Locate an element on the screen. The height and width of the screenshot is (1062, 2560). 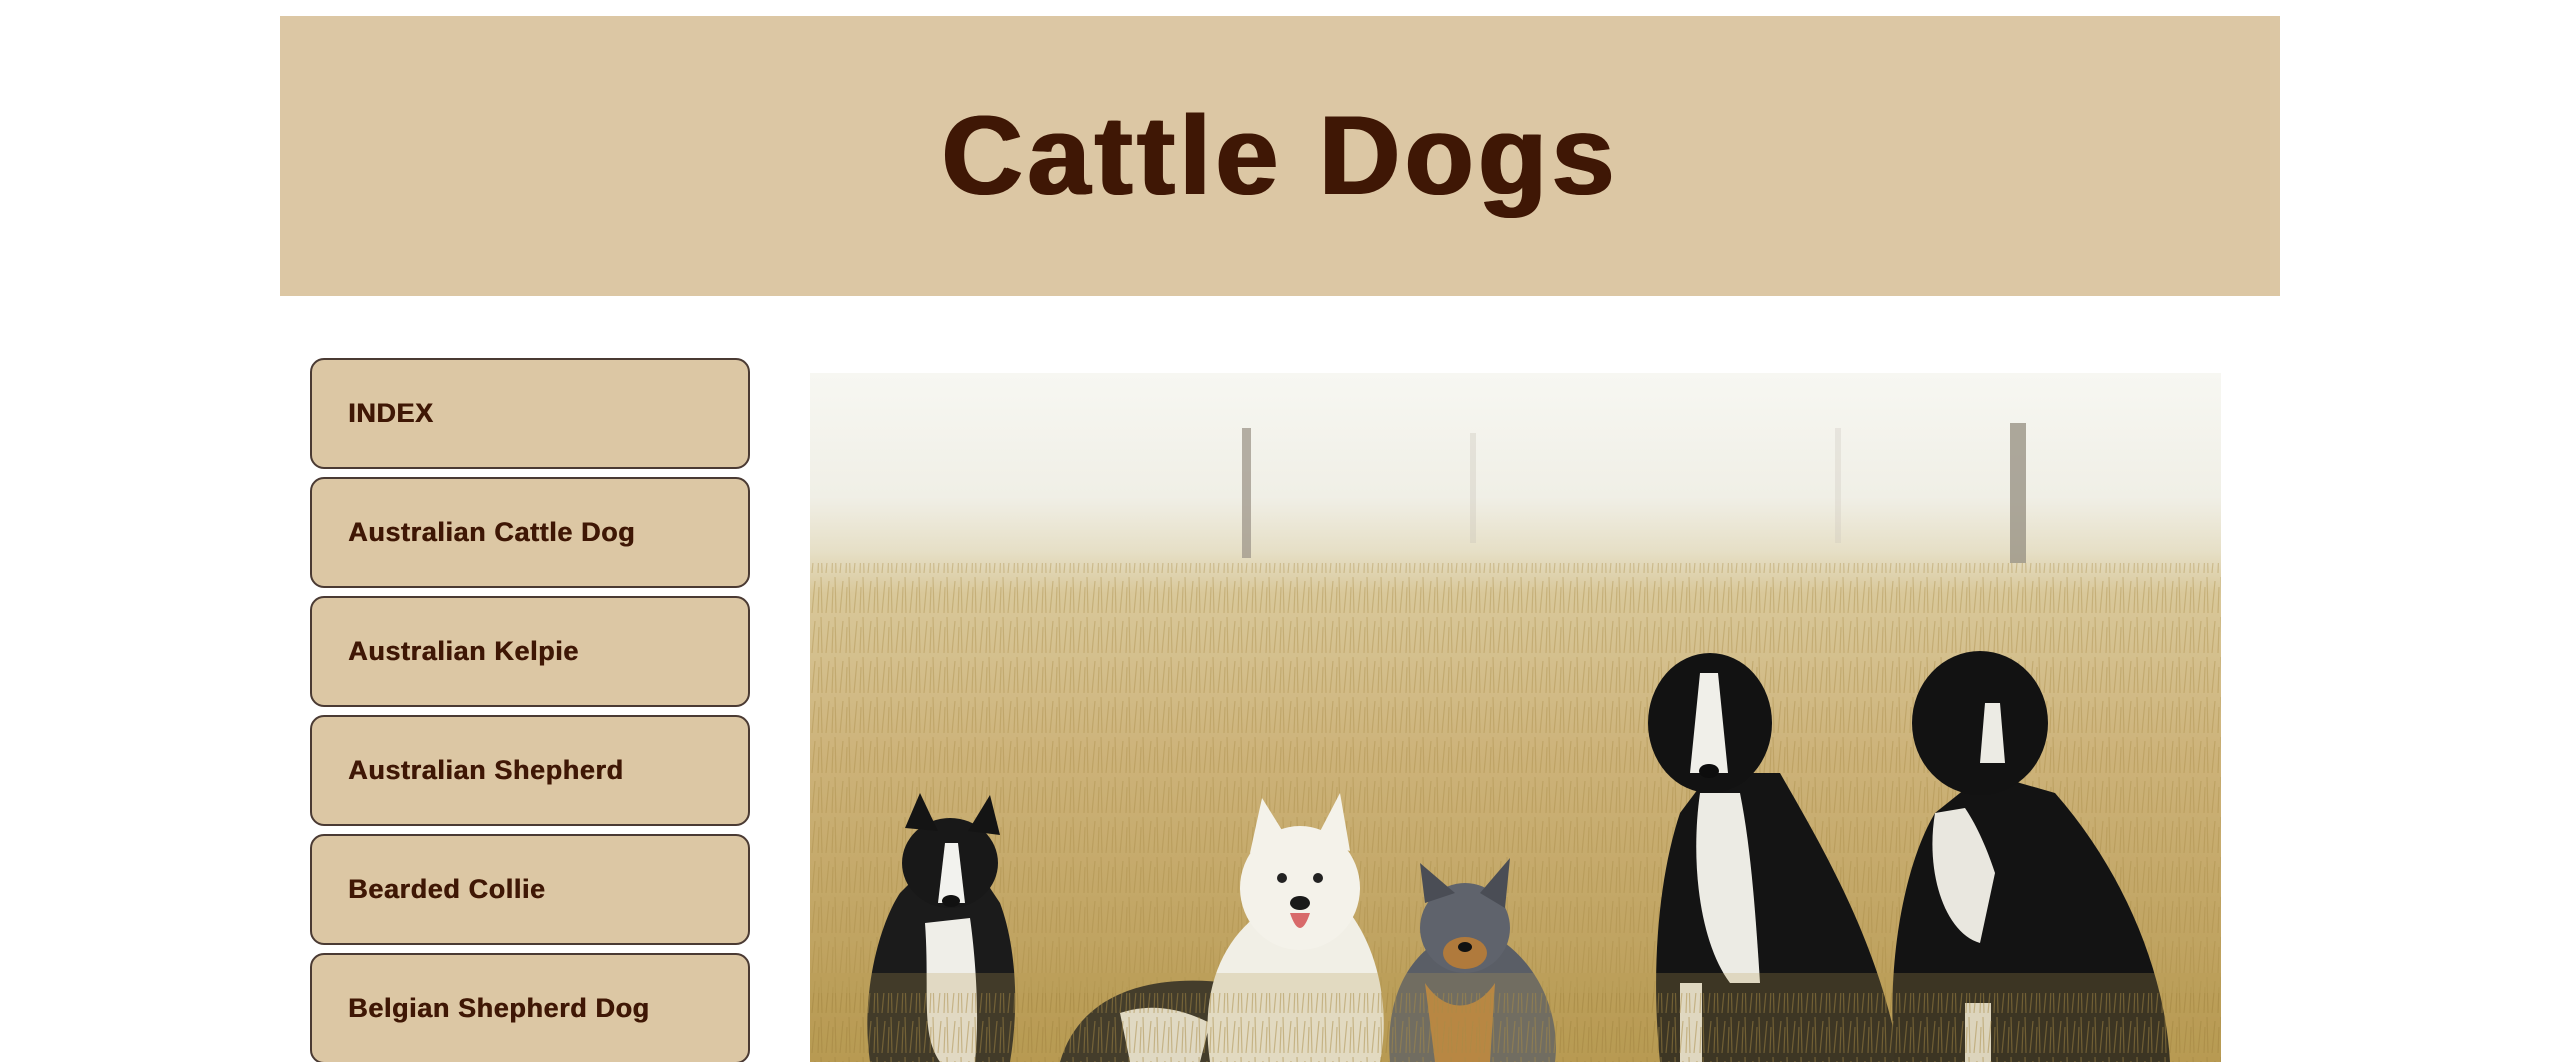
sidebar-item-belgian-shepherd-dog: Belgian Shepherd Dog is located at coordinates (530, 1007).